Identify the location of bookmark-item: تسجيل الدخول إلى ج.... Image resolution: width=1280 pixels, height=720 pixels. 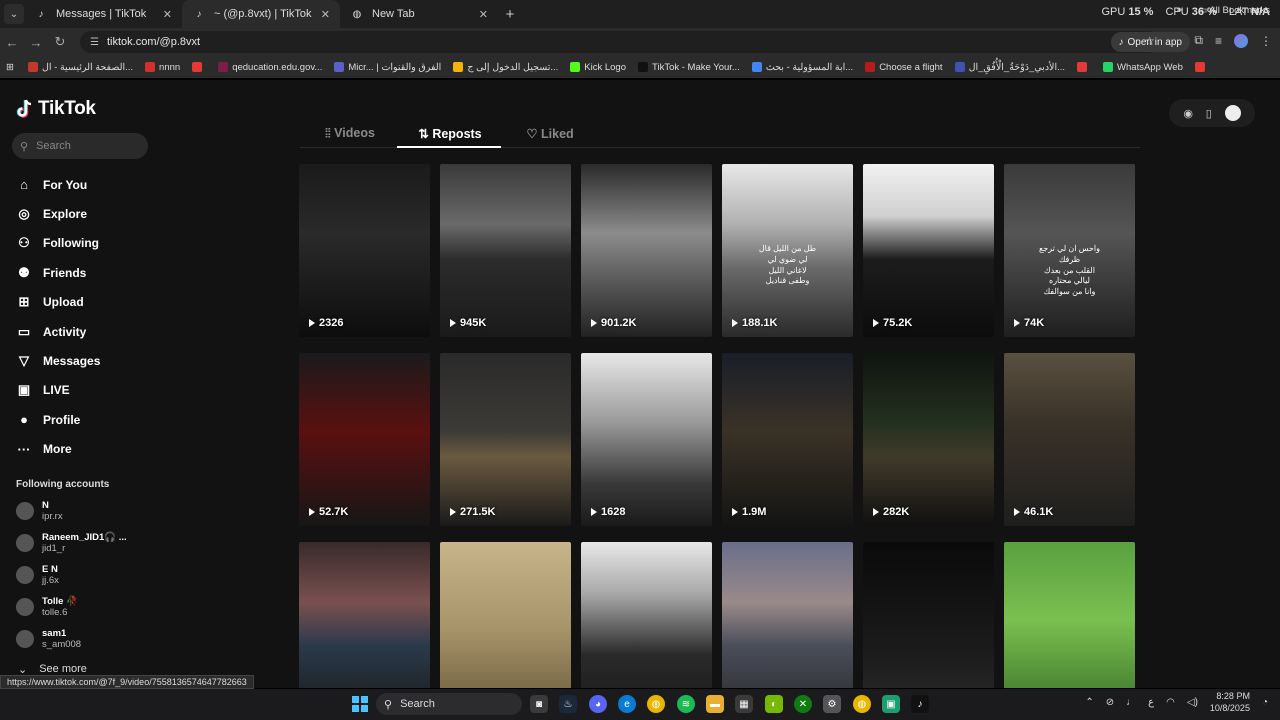
(505, 67).